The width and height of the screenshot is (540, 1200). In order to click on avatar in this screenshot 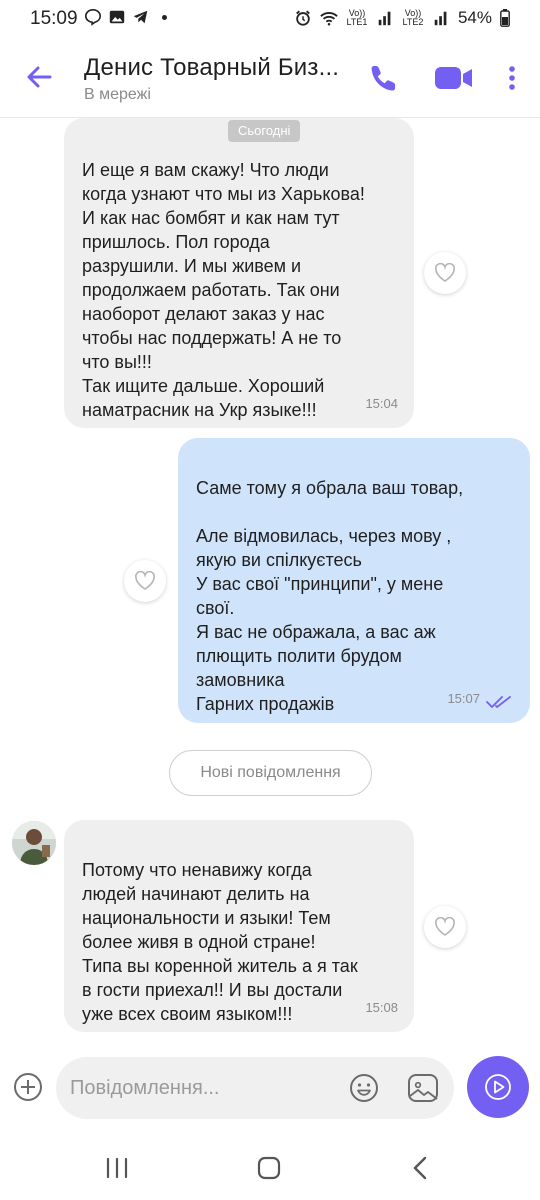, I will do `click(34, 843)`.